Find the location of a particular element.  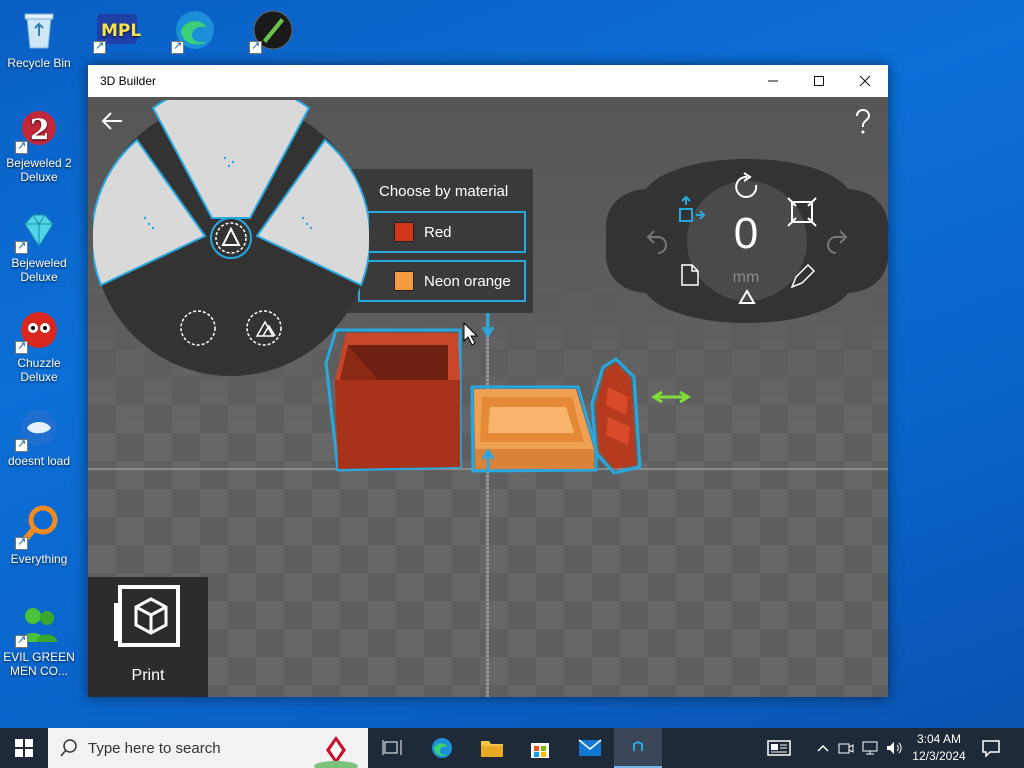

diamond-icon is located at coordinates (39, 230).